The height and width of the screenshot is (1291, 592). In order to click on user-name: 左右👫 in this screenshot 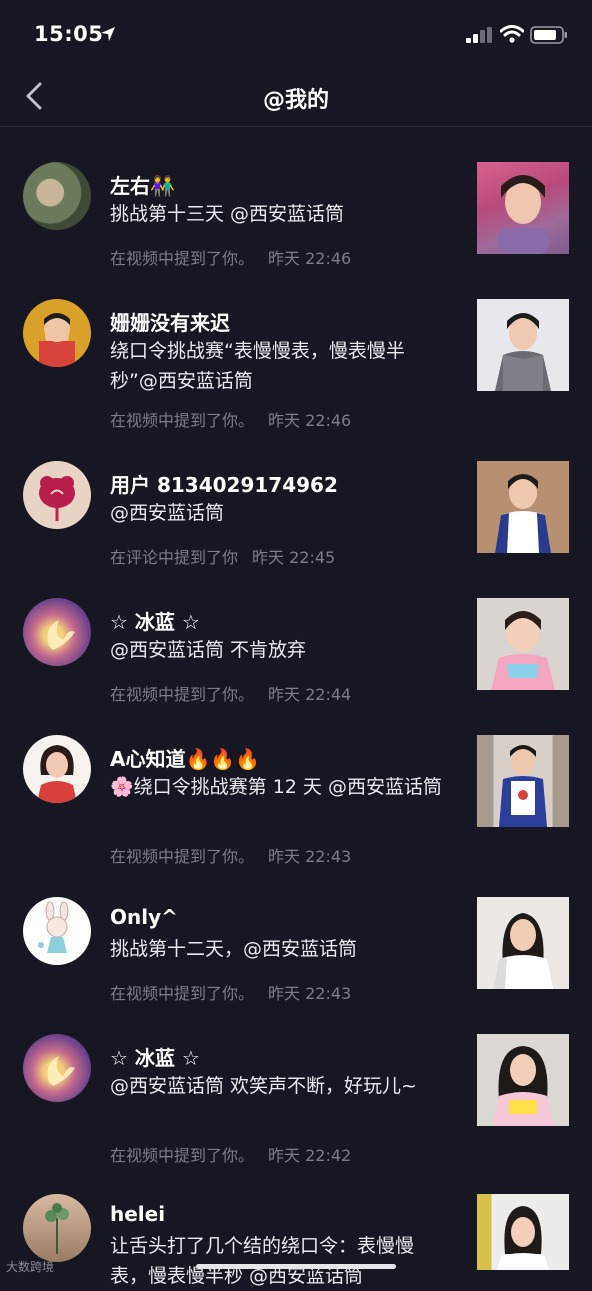, I will do `click(142, 184)`.